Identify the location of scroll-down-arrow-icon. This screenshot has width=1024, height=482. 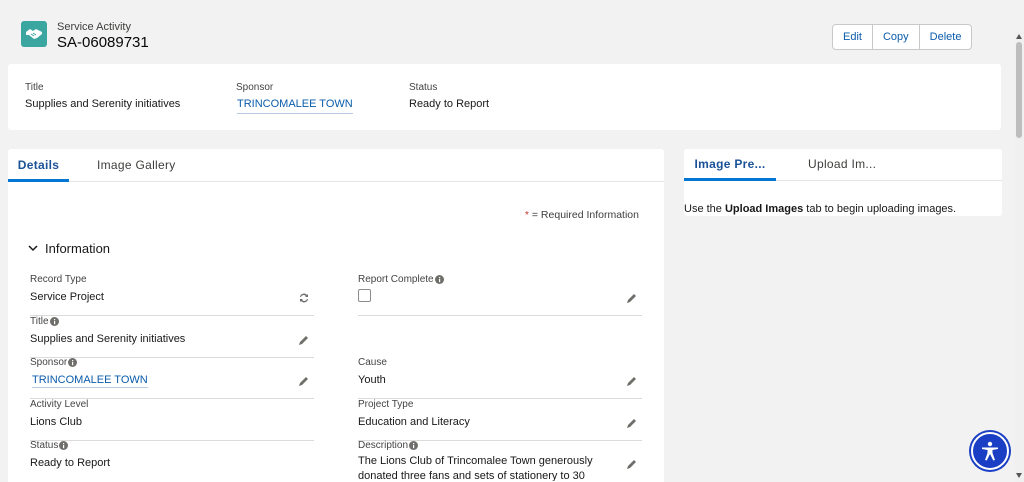
(1019, 475).